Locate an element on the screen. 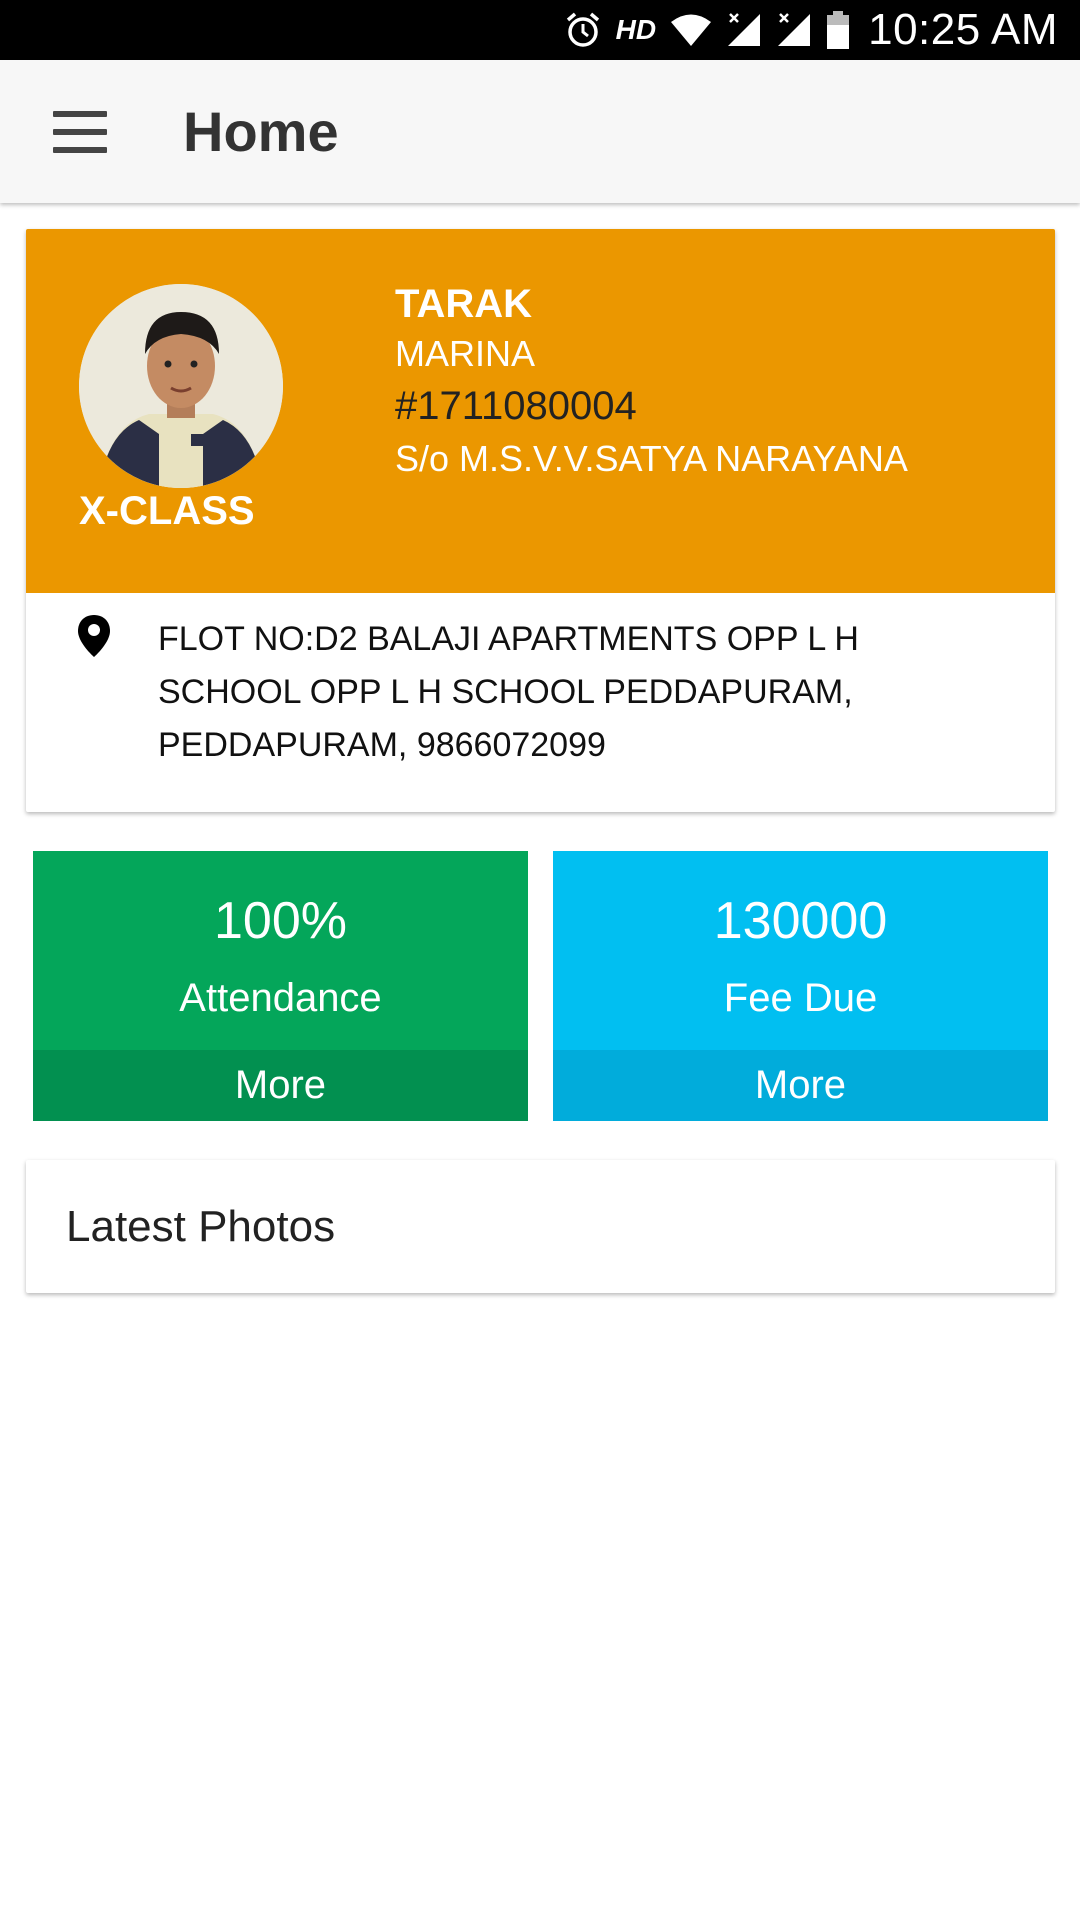 The width and height of the screenshot is (1080, 1920). fee-due-tile: 130000 Fee Due More is located at coordinates (800, 986).